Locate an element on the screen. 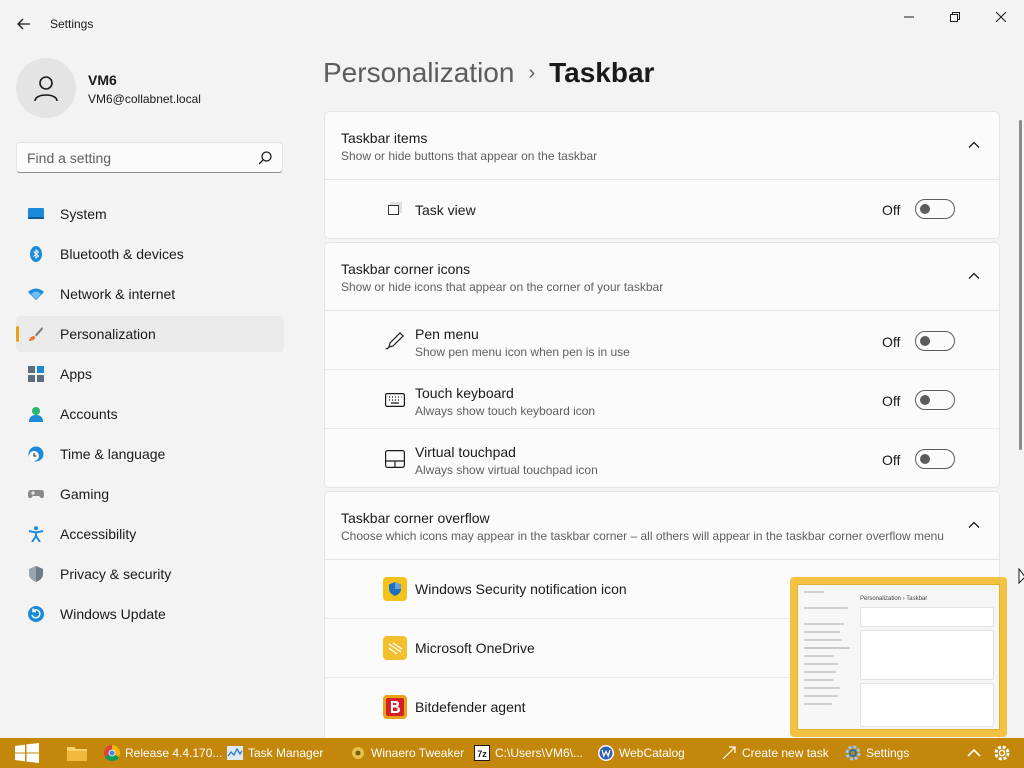  create-task-icon is located at coordinates (729, 753).